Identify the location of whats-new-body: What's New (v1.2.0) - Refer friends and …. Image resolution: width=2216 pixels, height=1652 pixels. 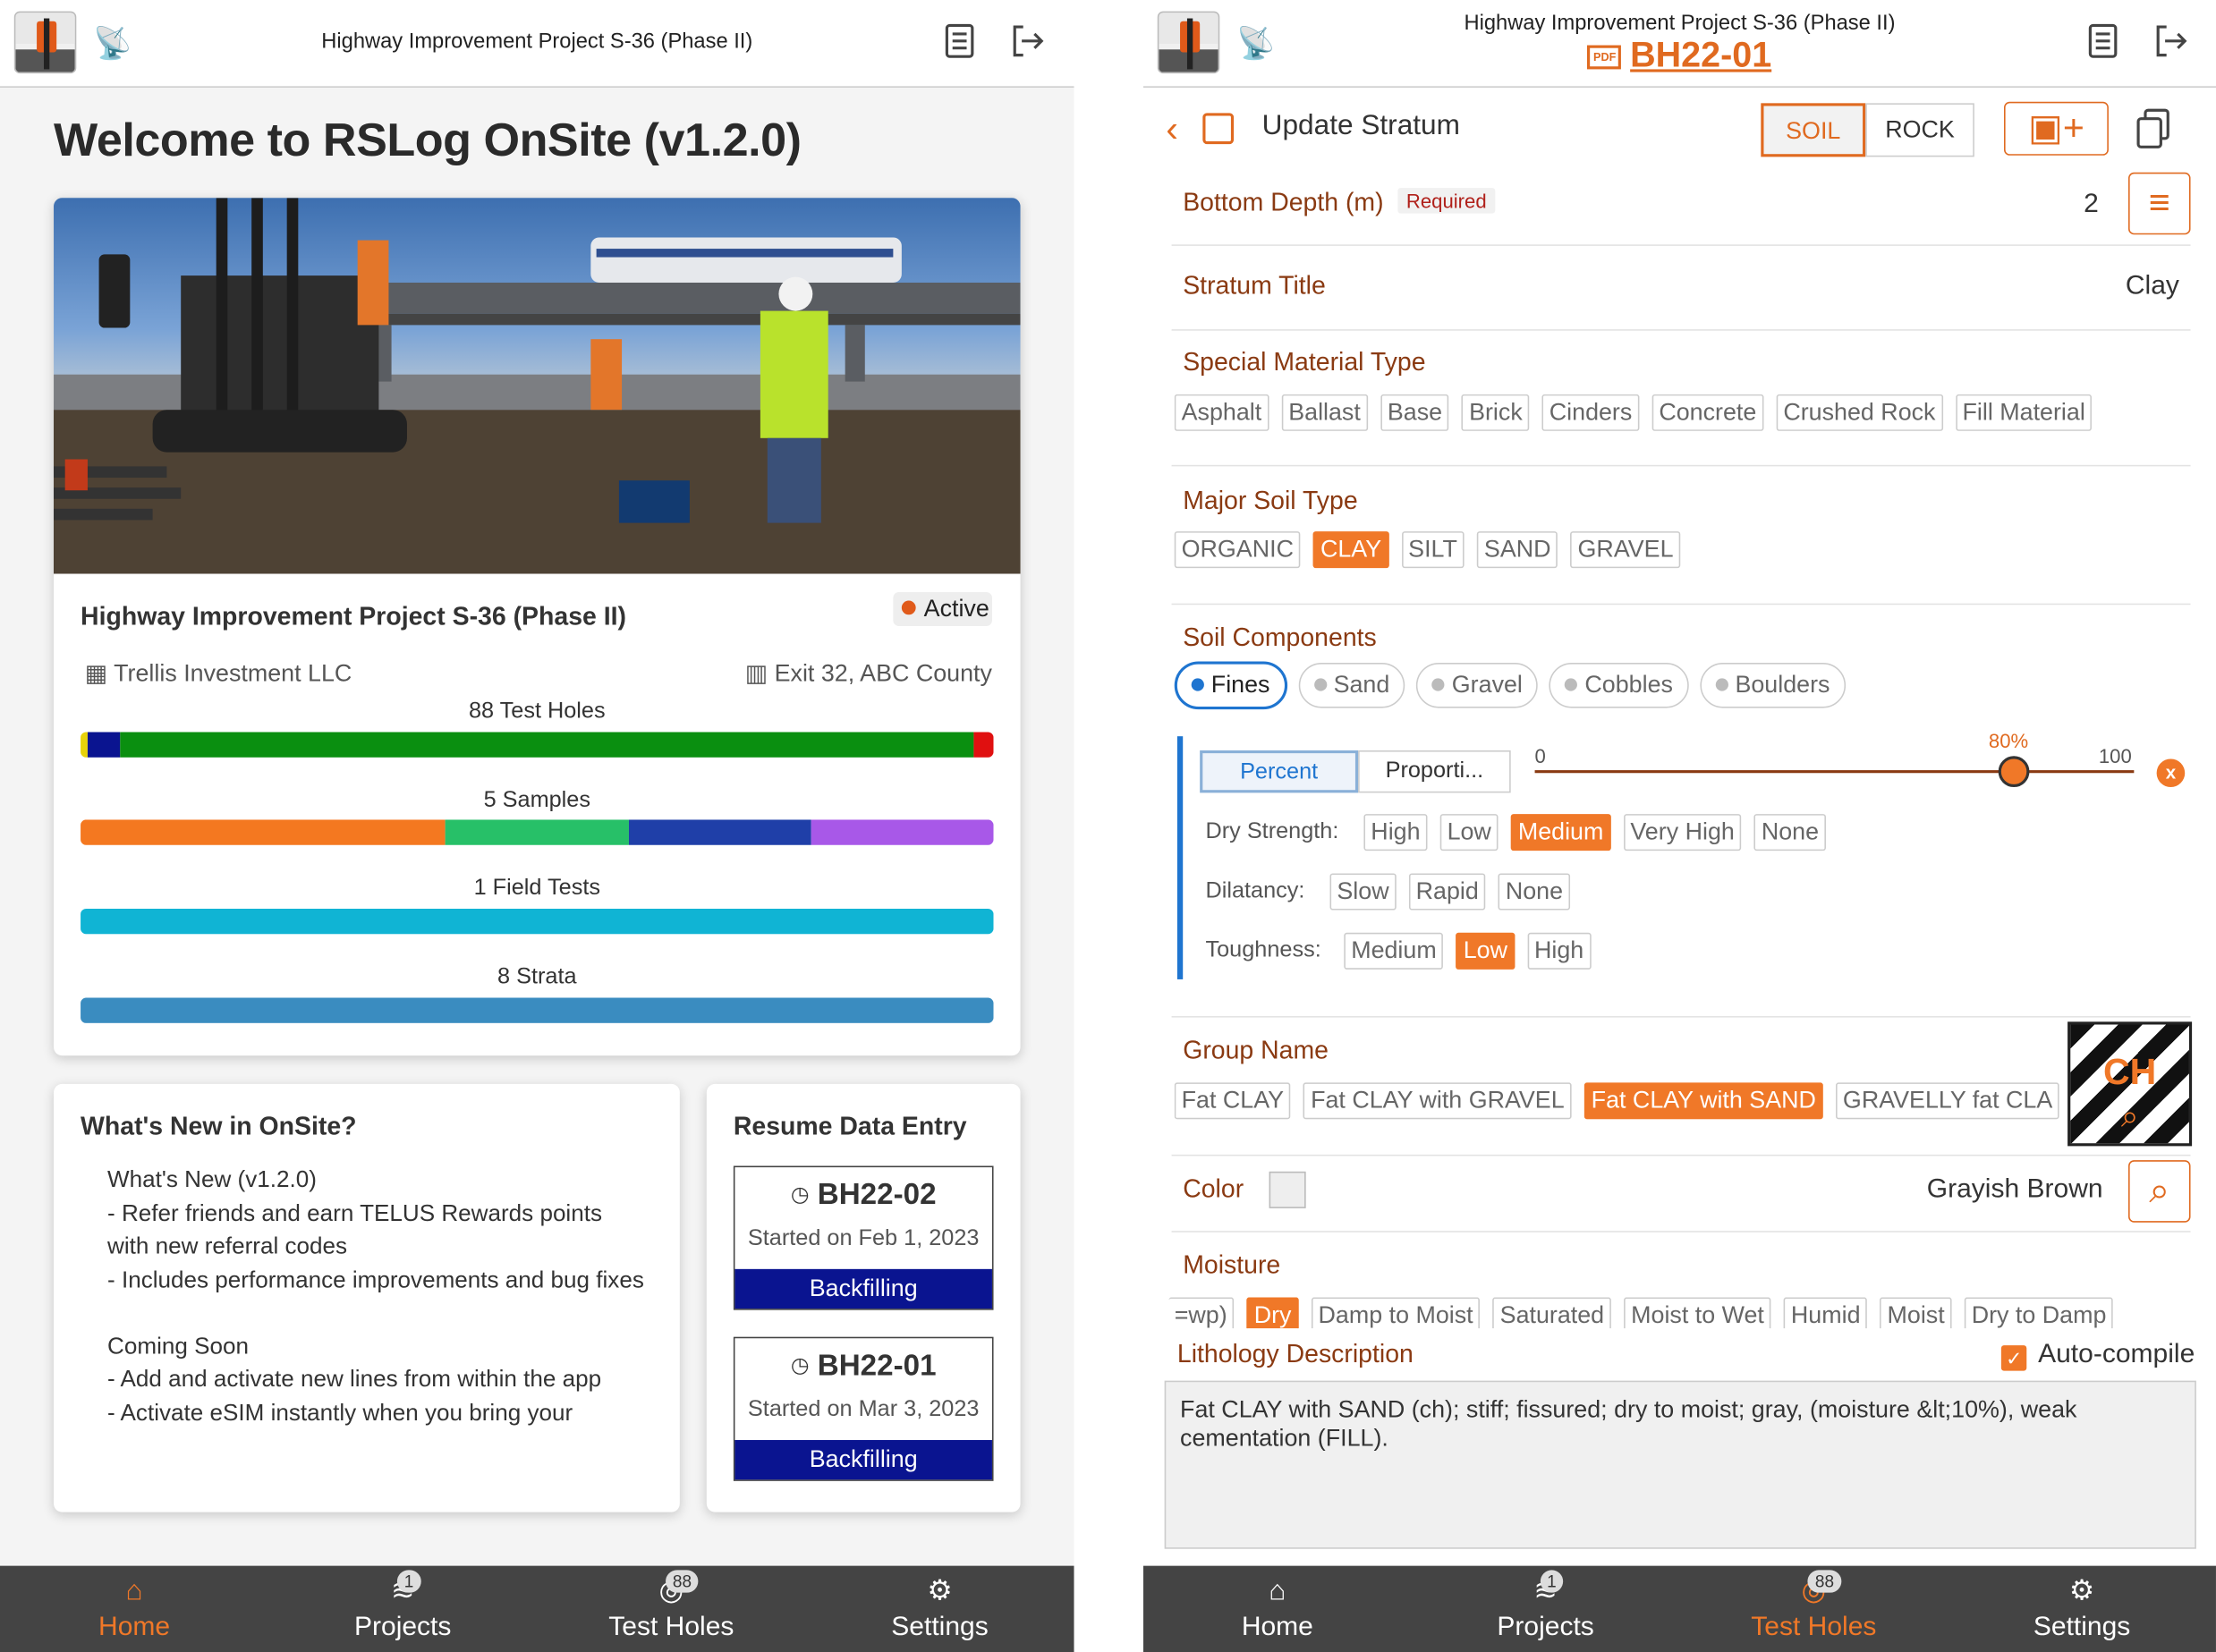
(375, 1321).